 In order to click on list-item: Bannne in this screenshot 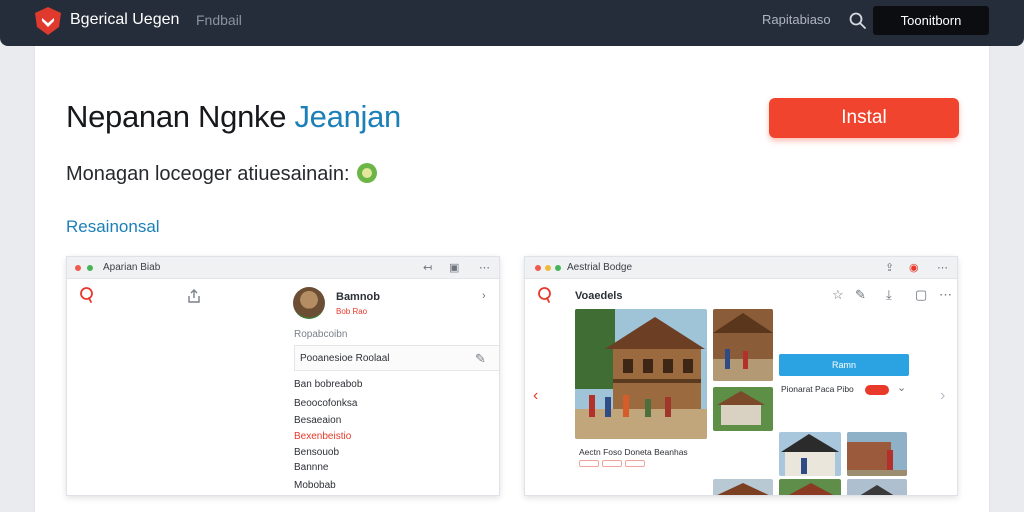, I will do `click(311, 467)`.